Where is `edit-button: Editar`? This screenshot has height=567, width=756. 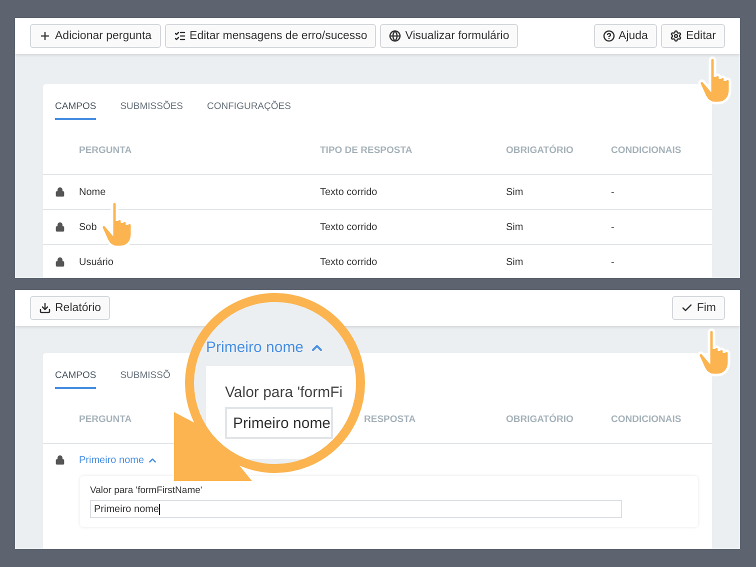
edit-button: Editar is located at coordinates (692, 36).